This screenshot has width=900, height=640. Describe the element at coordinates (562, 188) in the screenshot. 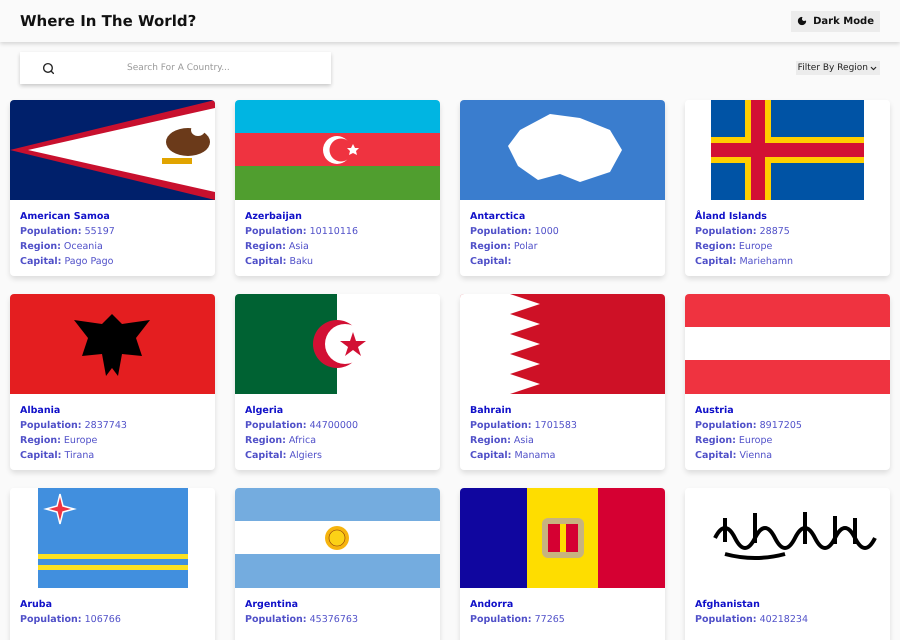

I see `country-card: Antarctica Population: 1000 Region: Polar Capital:` at that location.